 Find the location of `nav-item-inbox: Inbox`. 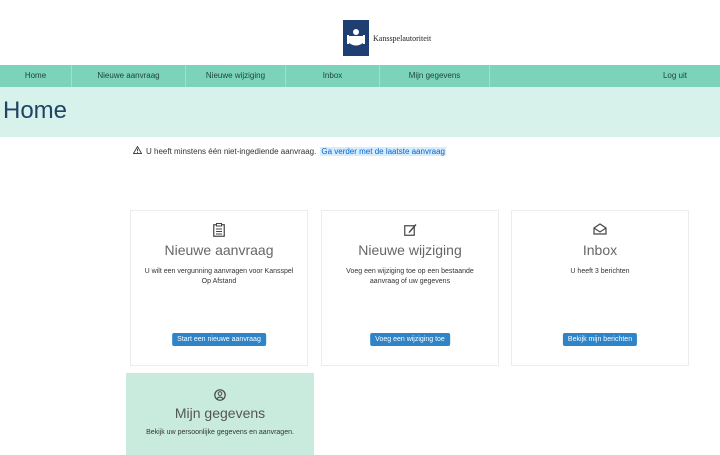

nav-item-inbox: Inbox is located at coordinates (333, 76).